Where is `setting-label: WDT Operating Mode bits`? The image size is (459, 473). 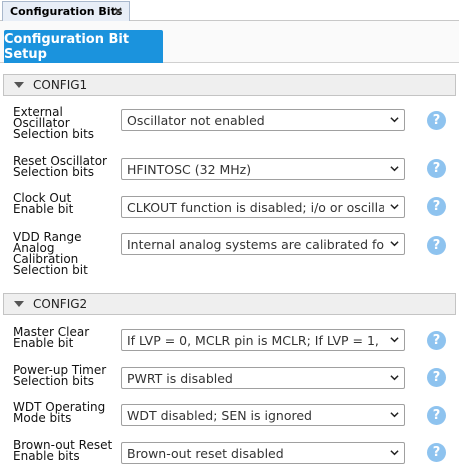 setting-label: WDT Operating Mode bits is located at coordinates (59, 412).